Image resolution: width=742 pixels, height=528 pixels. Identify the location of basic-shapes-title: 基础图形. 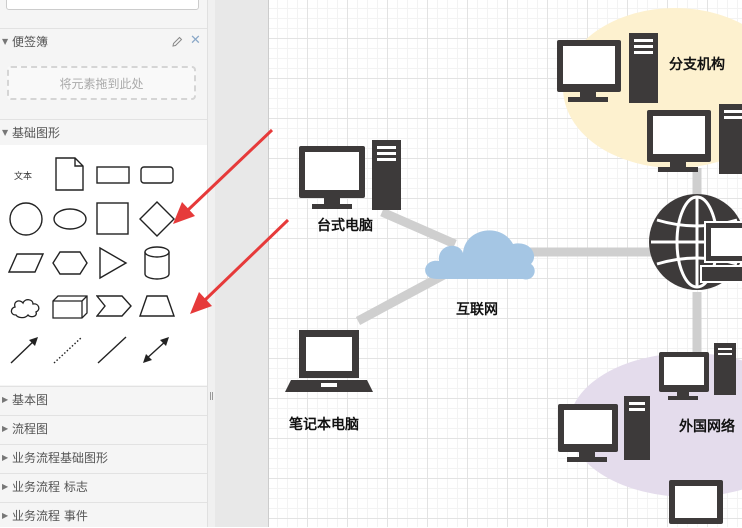
(36, 133).